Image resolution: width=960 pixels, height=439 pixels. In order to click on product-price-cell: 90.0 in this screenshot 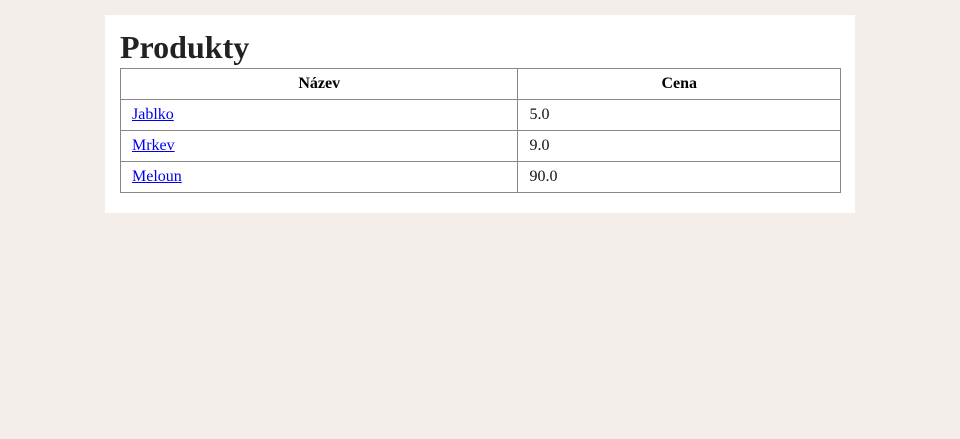, I will do `click(679, 177)`.